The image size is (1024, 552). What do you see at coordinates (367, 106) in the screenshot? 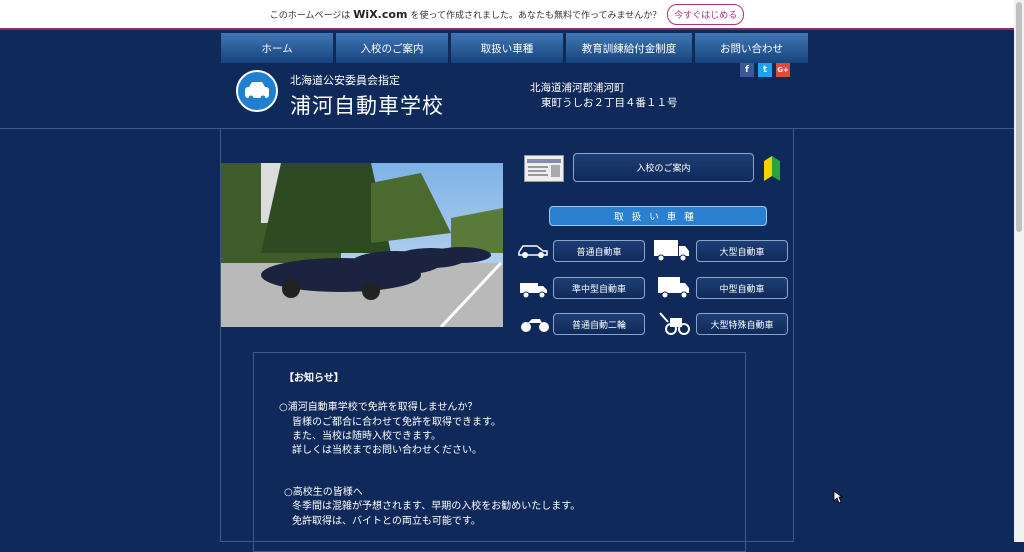
I see `page-title: 浦河自動車学校` at bounding box center [367, 106].